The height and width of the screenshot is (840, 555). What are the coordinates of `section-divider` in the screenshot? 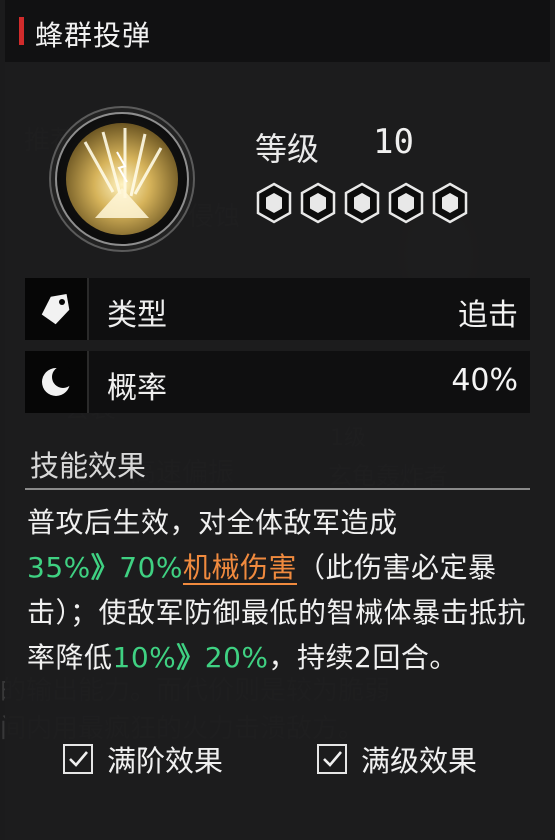 It's located at (277, 489).